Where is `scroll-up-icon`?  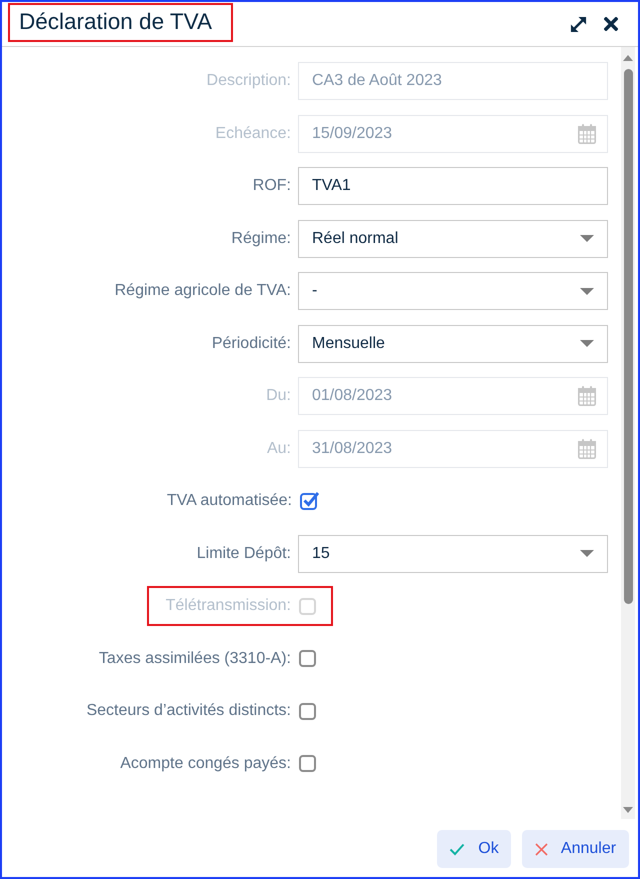 scroll-up-icon is located at coordinates (628, 58).